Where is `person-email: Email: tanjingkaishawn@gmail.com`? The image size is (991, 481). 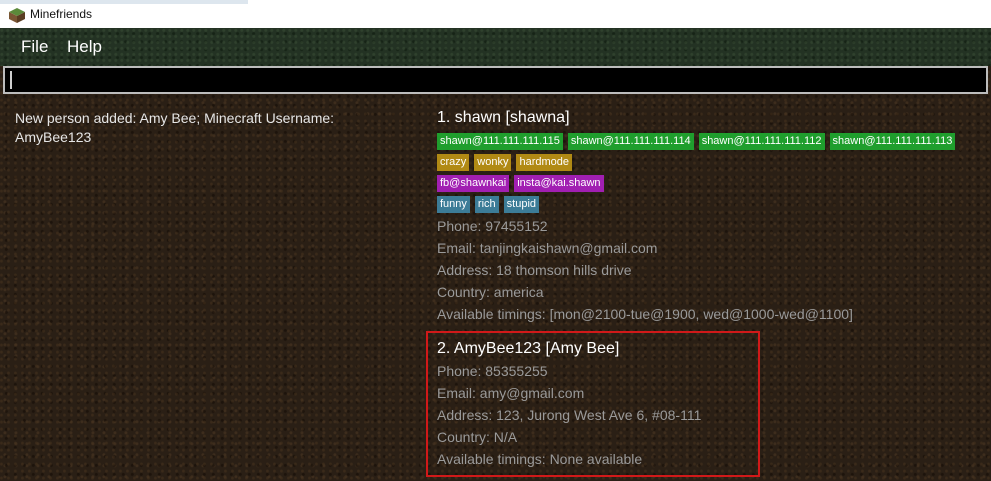 person-email: Email: tanjingkaishawn@gmail.com is located at coordinates (547, 248).